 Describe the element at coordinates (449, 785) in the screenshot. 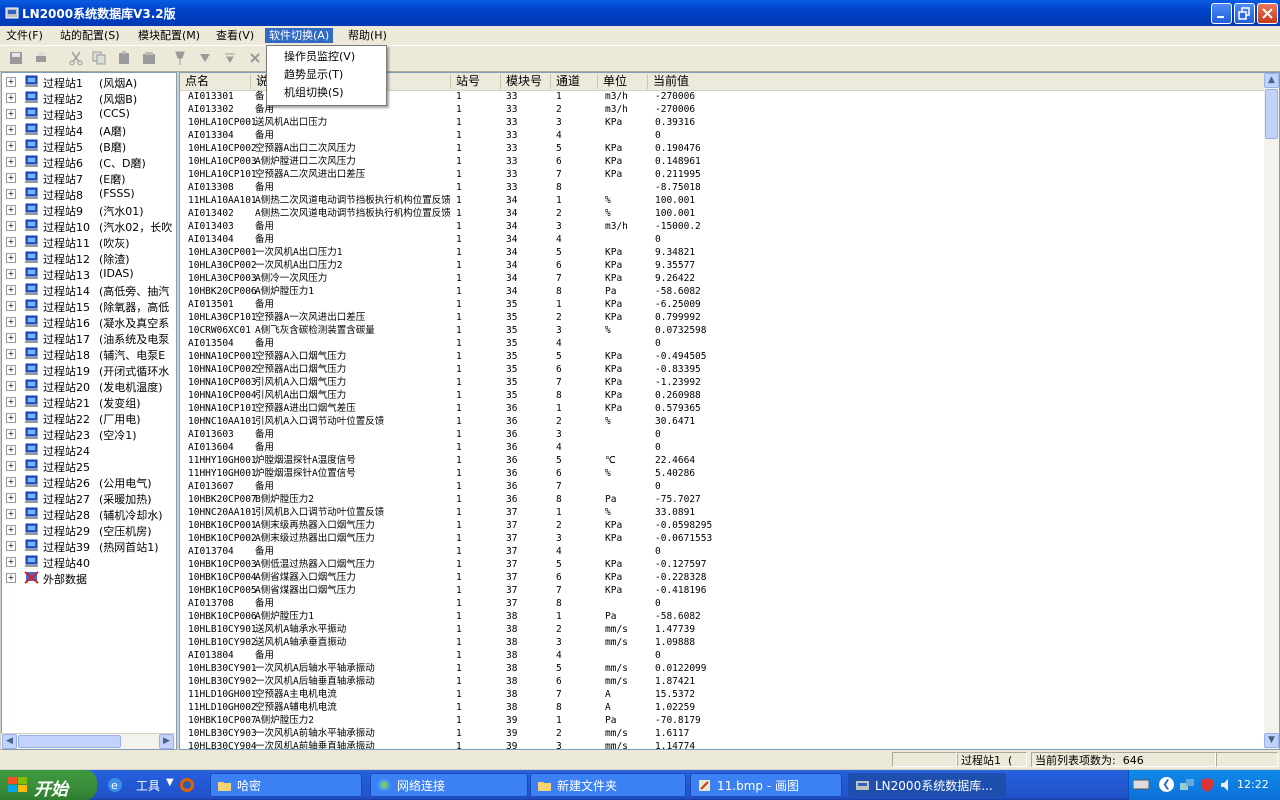

I see `taskbar-item-network: 网络连接` at that location.